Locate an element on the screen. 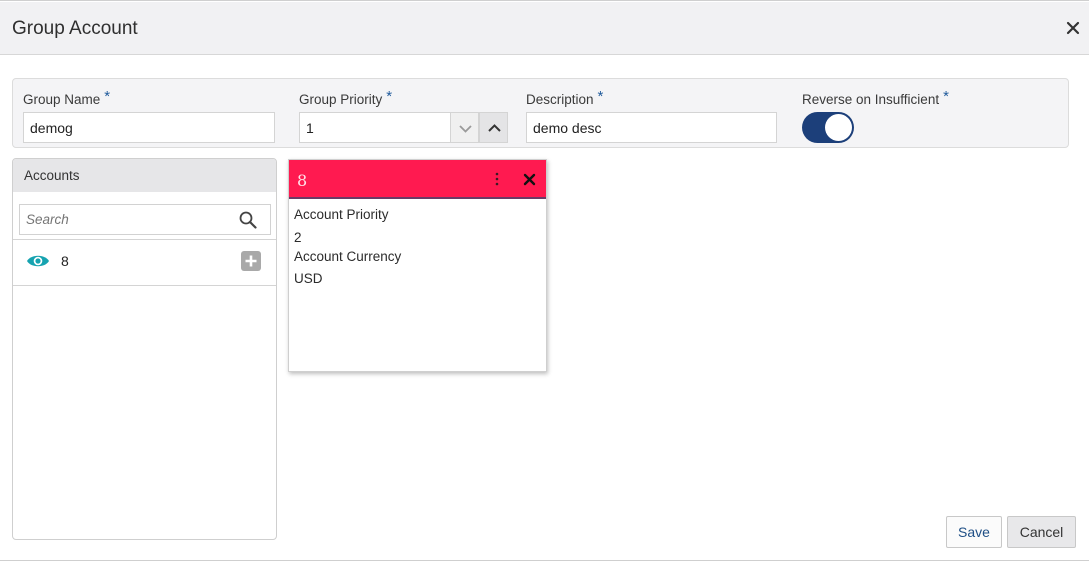  account-priority-value: 2 is located at coordinates (298, 237).